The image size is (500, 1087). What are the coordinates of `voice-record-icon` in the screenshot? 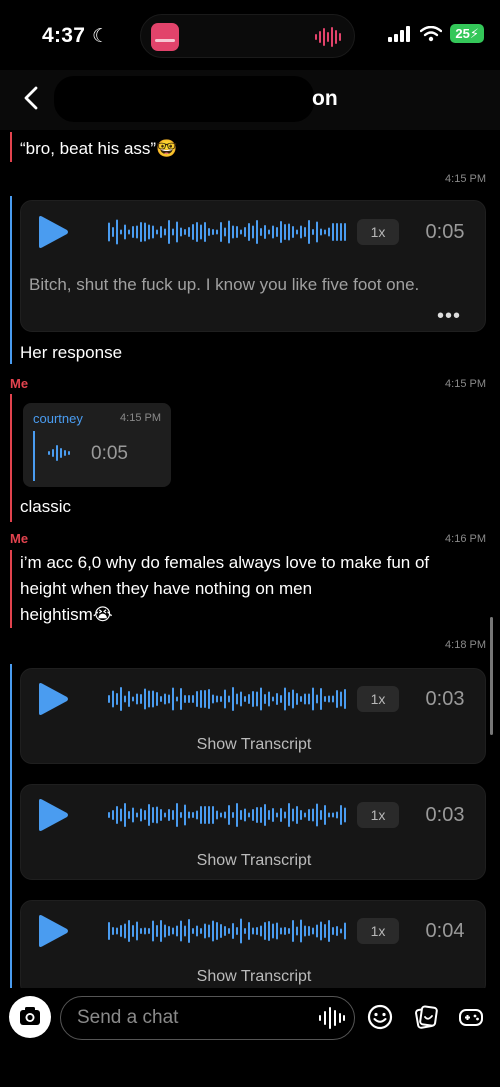 It's located at (332, 1018).